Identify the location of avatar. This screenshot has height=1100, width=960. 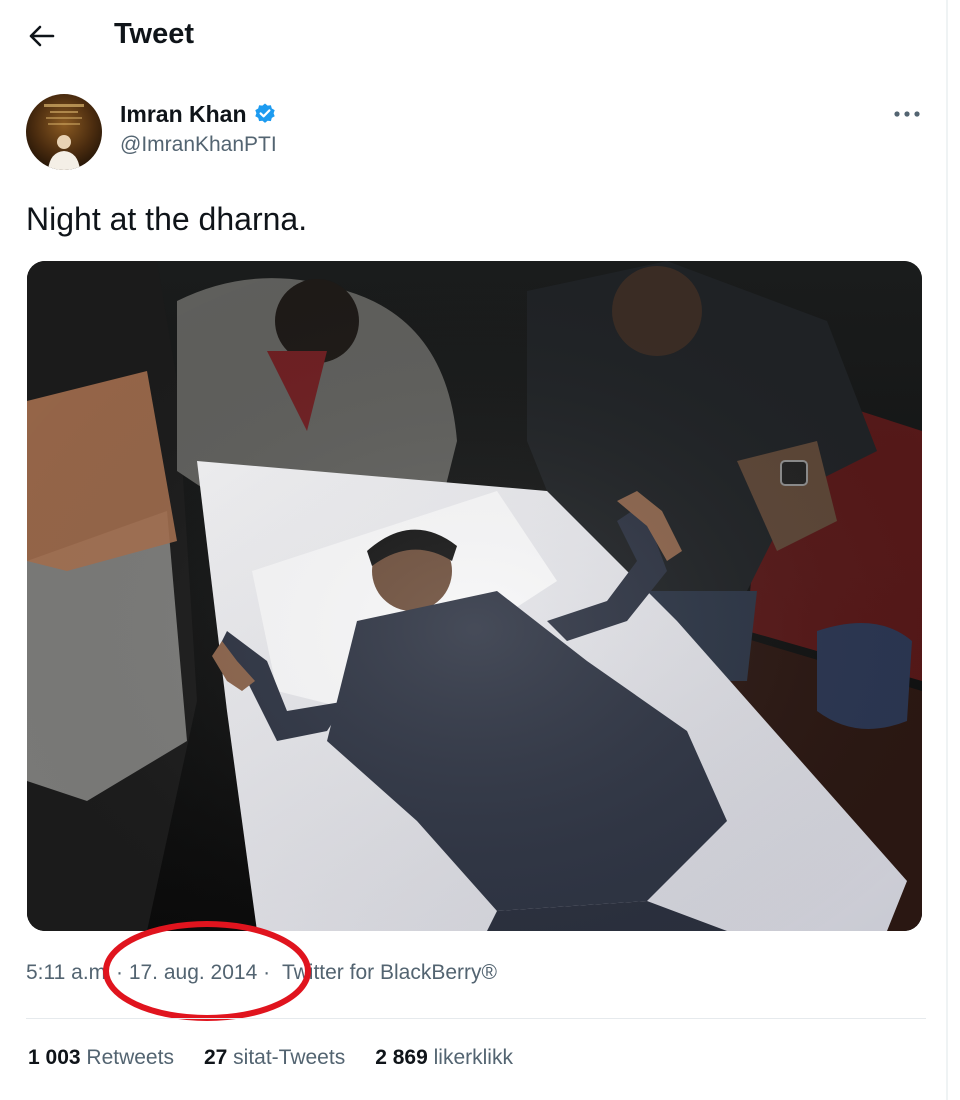
(64, 132).